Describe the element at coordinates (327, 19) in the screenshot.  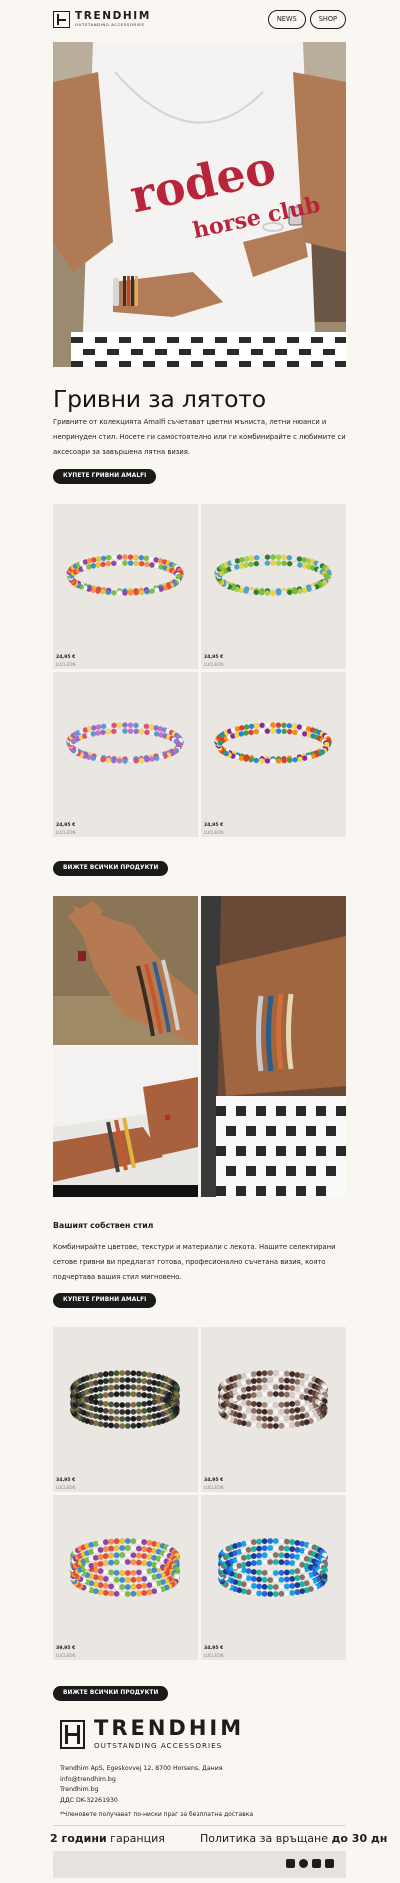
I see `nav-shop-button: SHOP` at that location.